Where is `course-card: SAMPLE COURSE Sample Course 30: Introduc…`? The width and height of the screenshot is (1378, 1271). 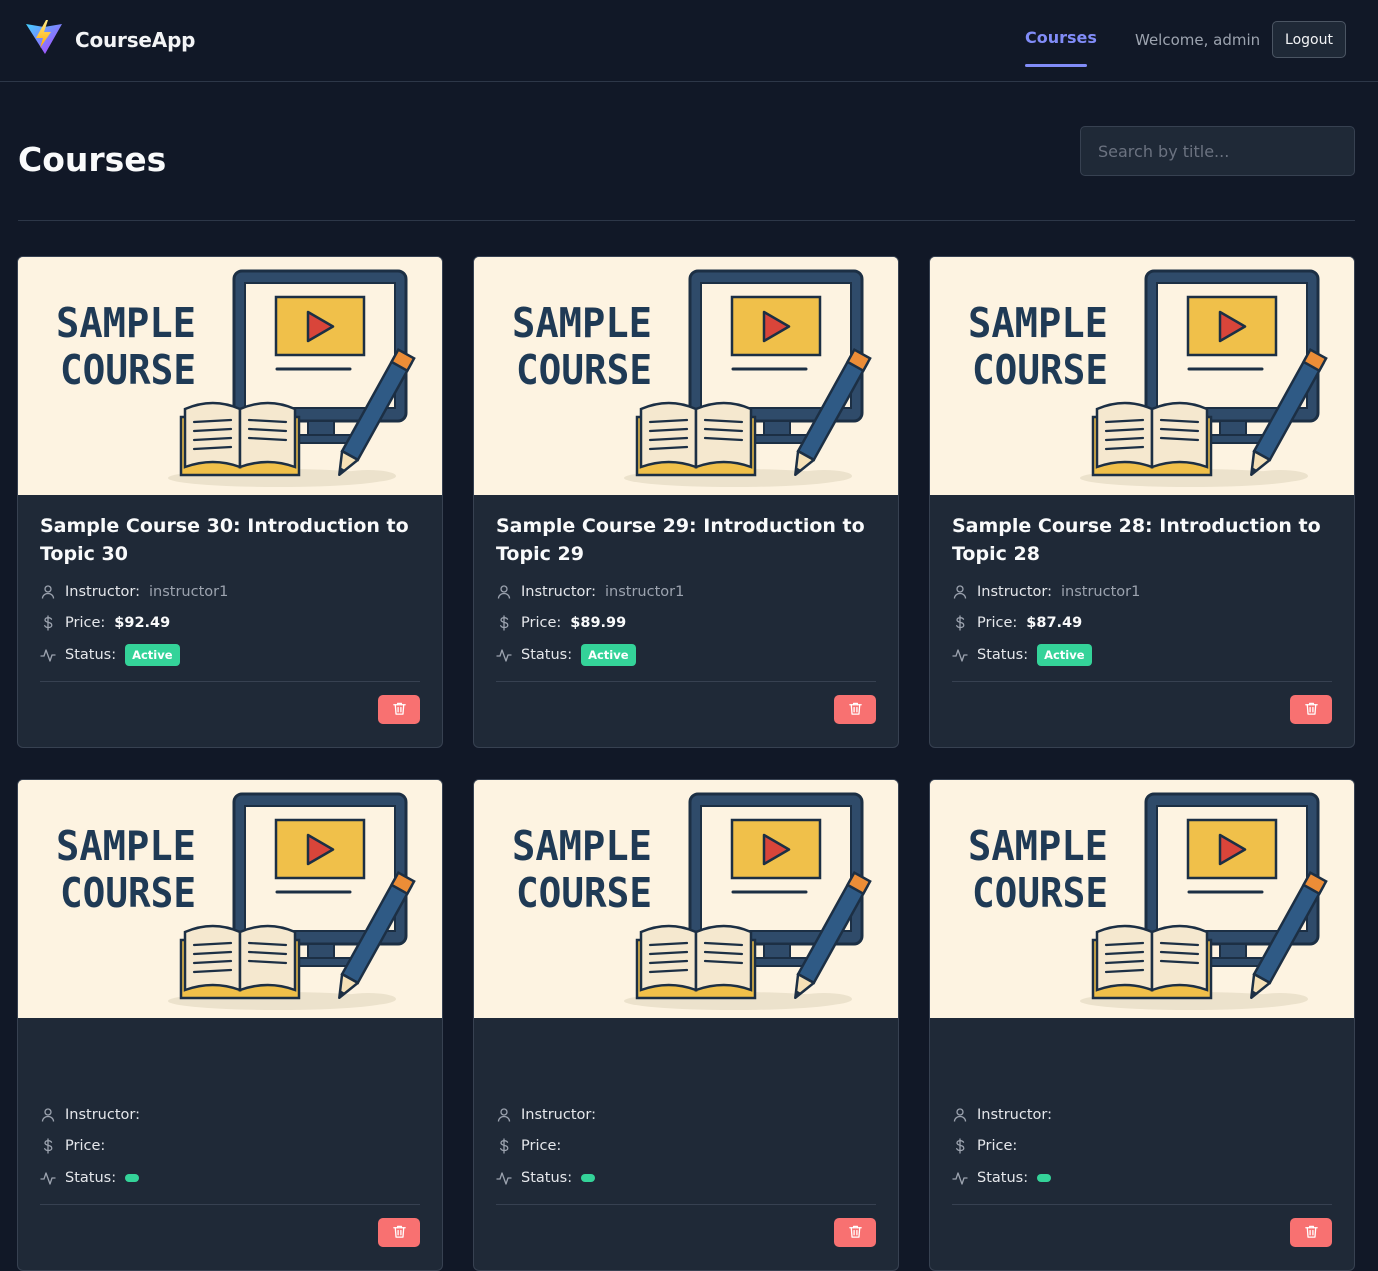
course-card: SAMPLE COURSE Sample Course 30: Introduc… is located at coordinates (230, 502).